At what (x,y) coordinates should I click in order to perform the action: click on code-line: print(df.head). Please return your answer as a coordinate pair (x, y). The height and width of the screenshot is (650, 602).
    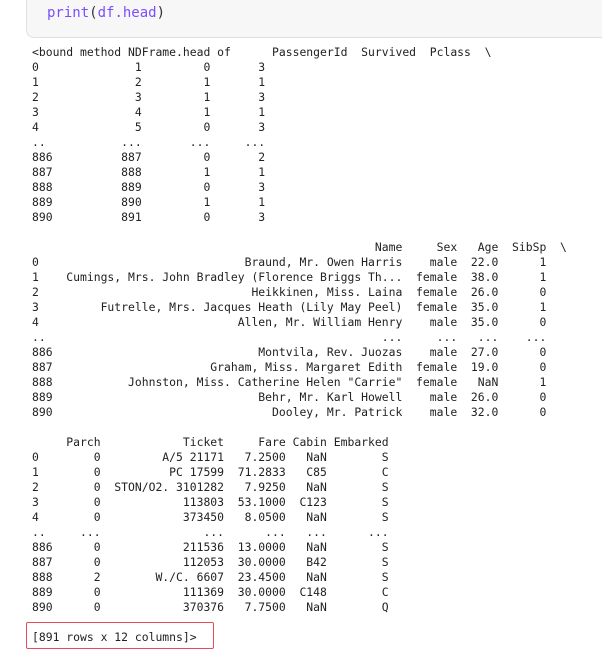
    Looking at the image, I should click on (106, 13).